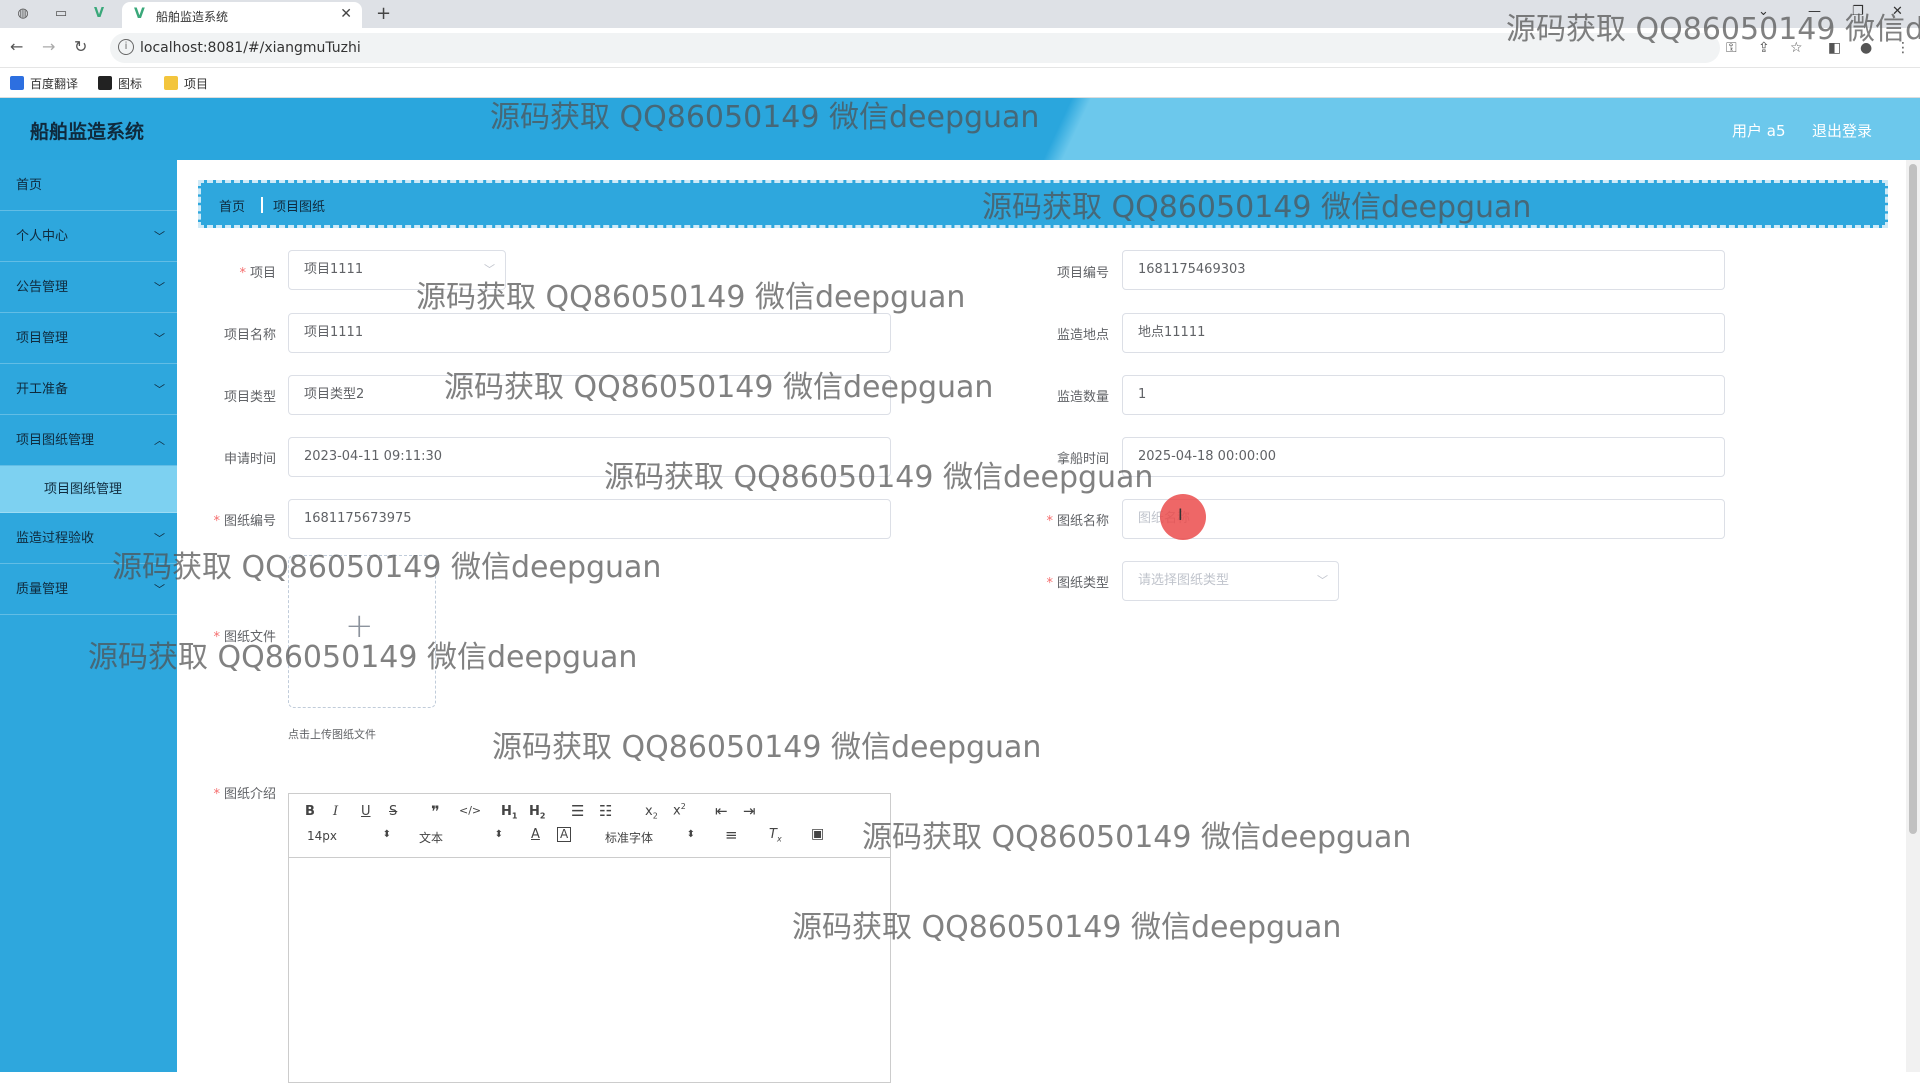 This screenshot has height=1084, width=1920. What do you see at coordinates (362, 631) in the screenshot?
I see `drawing-file-upload: +` at bounding box center [362, 631].